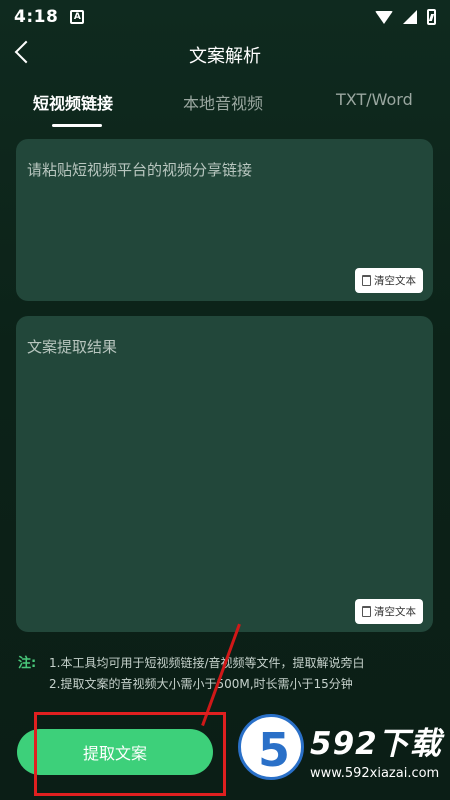  I want to click on watermark-logo-icon: 5, so click(271, 747).